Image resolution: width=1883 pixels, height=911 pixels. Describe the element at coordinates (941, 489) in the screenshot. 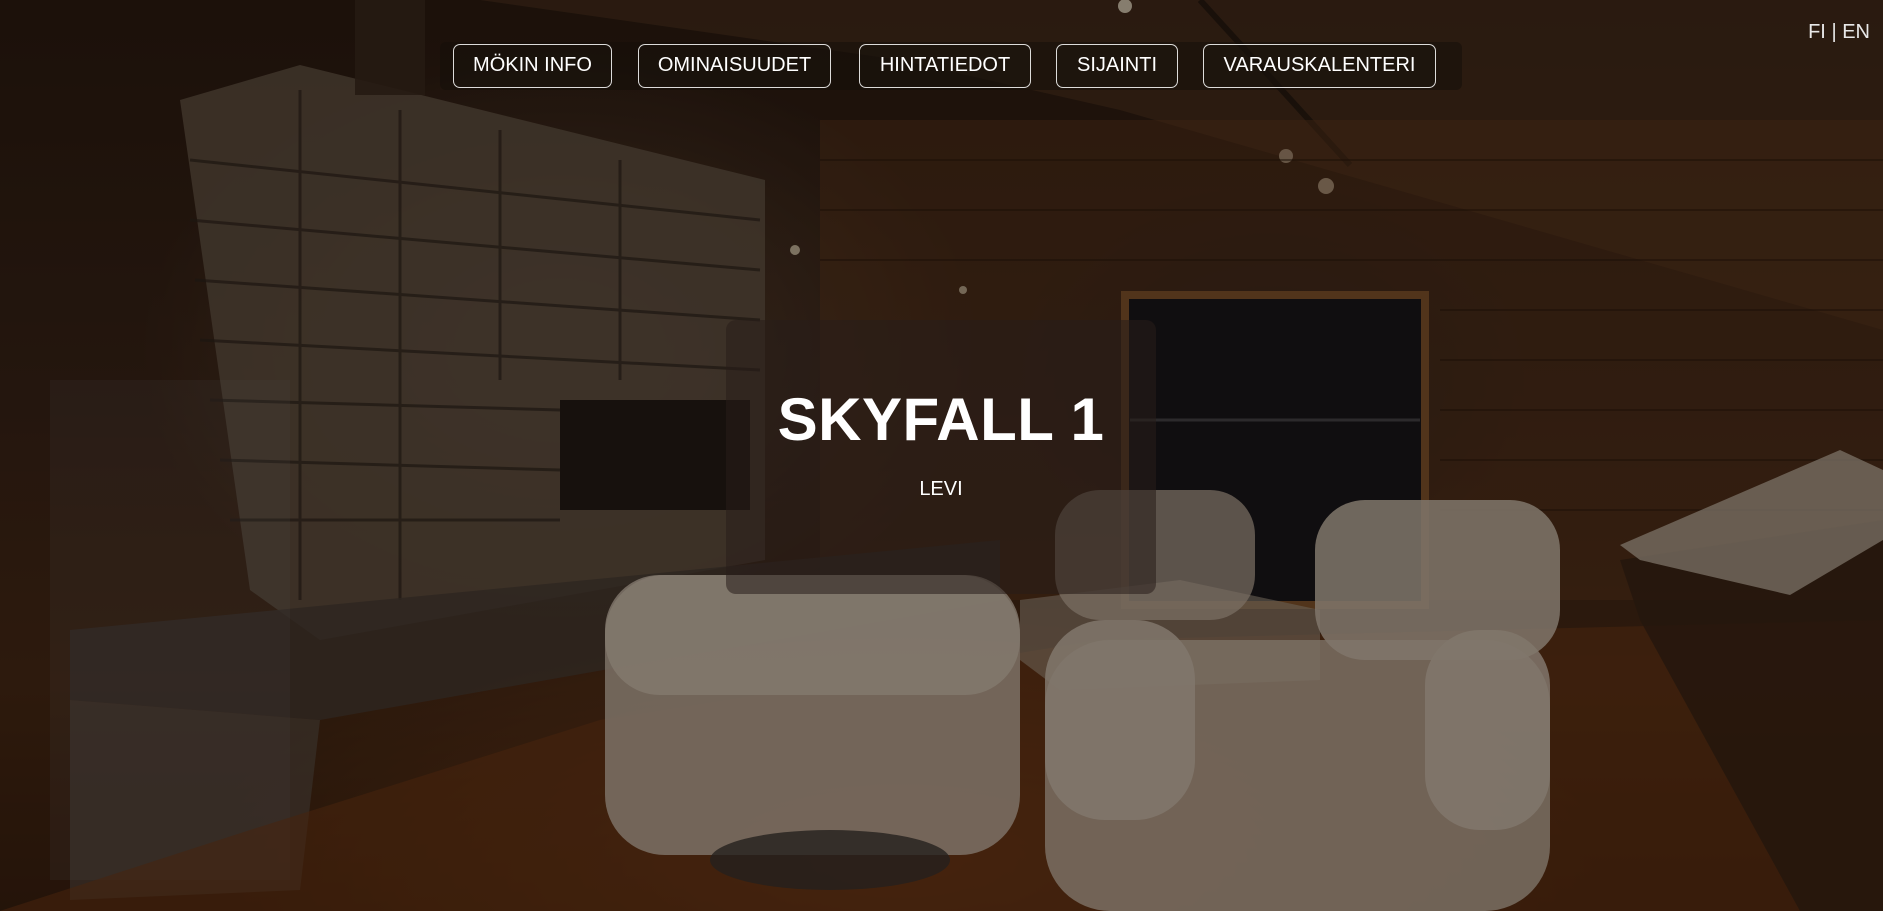

I see `location-subtitle: LEVI` at that location.